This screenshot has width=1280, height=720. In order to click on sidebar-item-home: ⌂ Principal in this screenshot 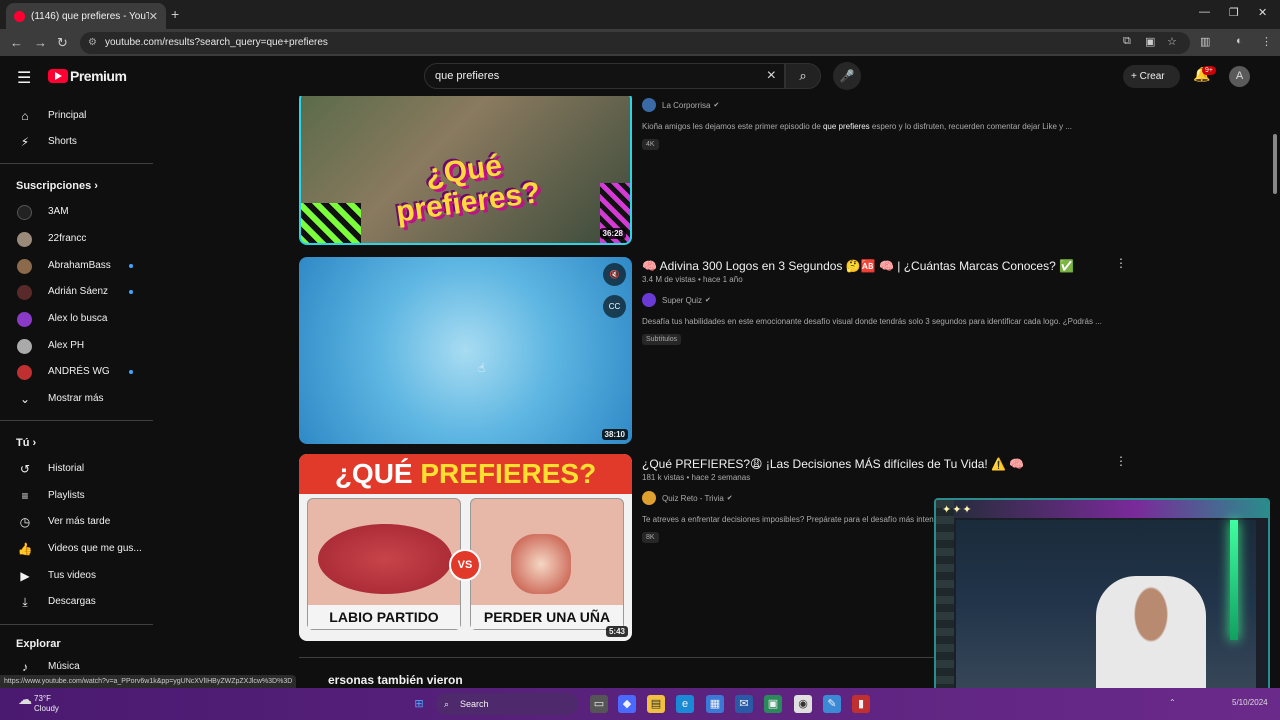, I will do `click(77, 116)`.